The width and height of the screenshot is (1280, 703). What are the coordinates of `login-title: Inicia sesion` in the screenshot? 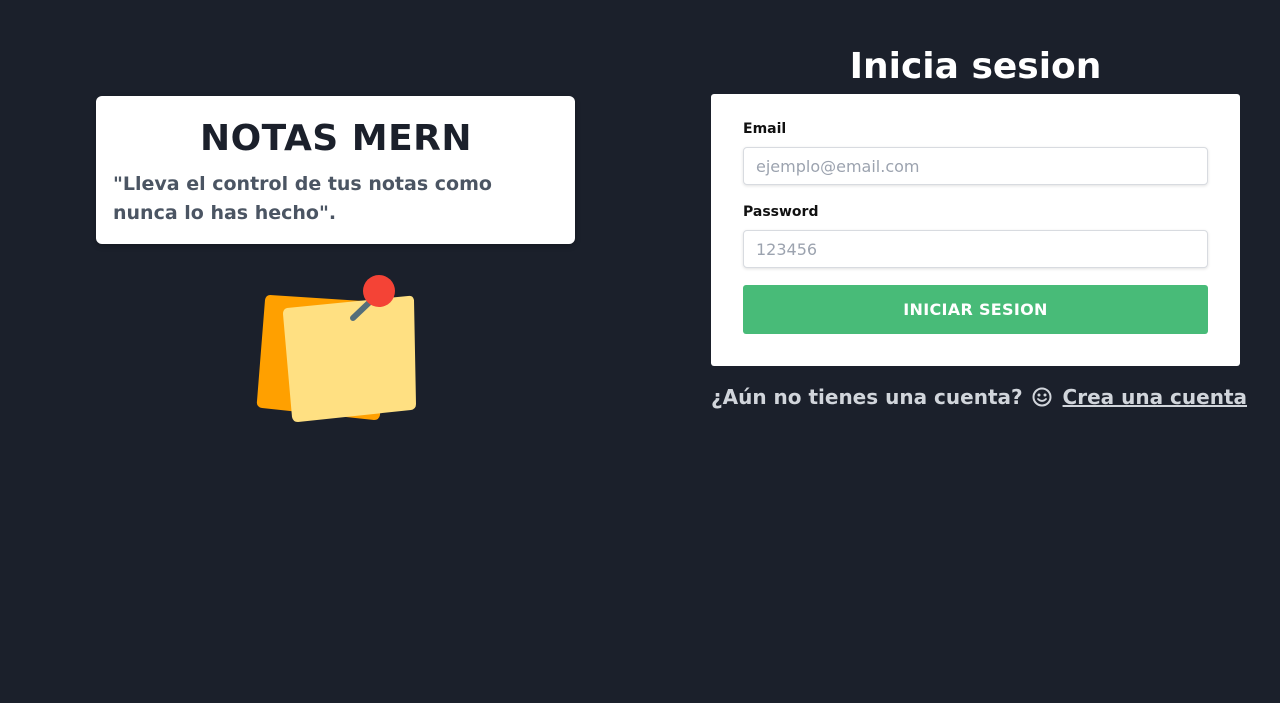 It's located at (975, 66).